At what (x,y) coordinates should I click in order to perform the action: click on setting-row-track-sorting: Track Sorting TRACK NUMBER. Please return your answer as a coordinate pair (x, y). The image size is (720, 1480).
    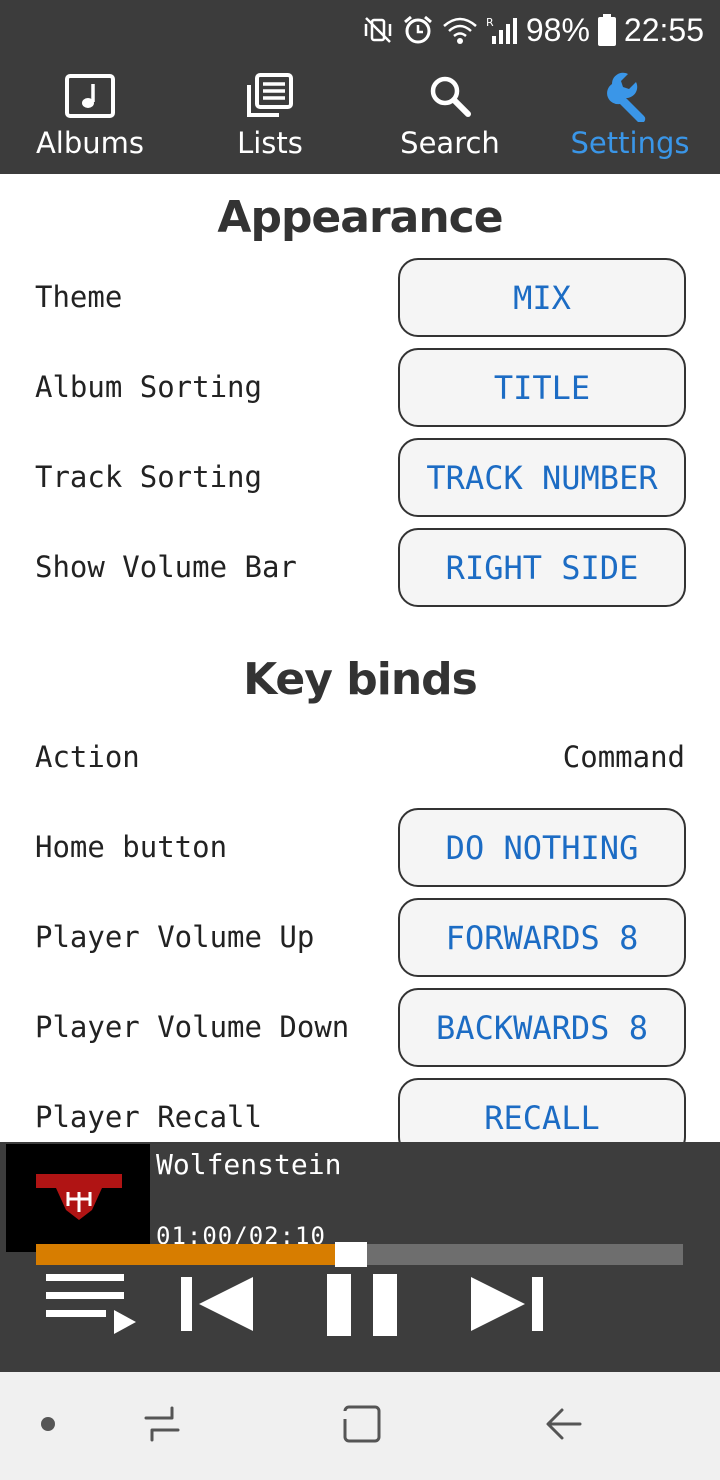
    Looking at the image, I should click on (360, 478).